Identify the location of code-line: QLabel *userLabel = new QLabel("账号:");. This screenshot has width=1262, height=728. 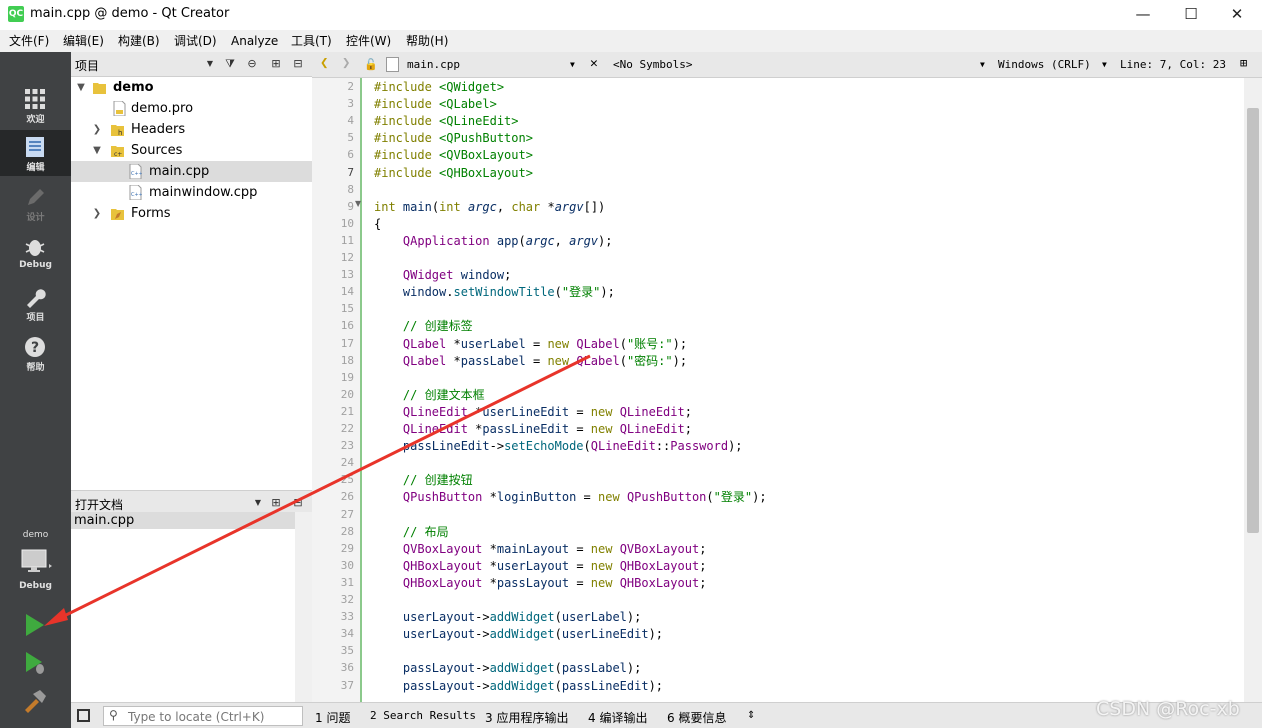
(545, 343).